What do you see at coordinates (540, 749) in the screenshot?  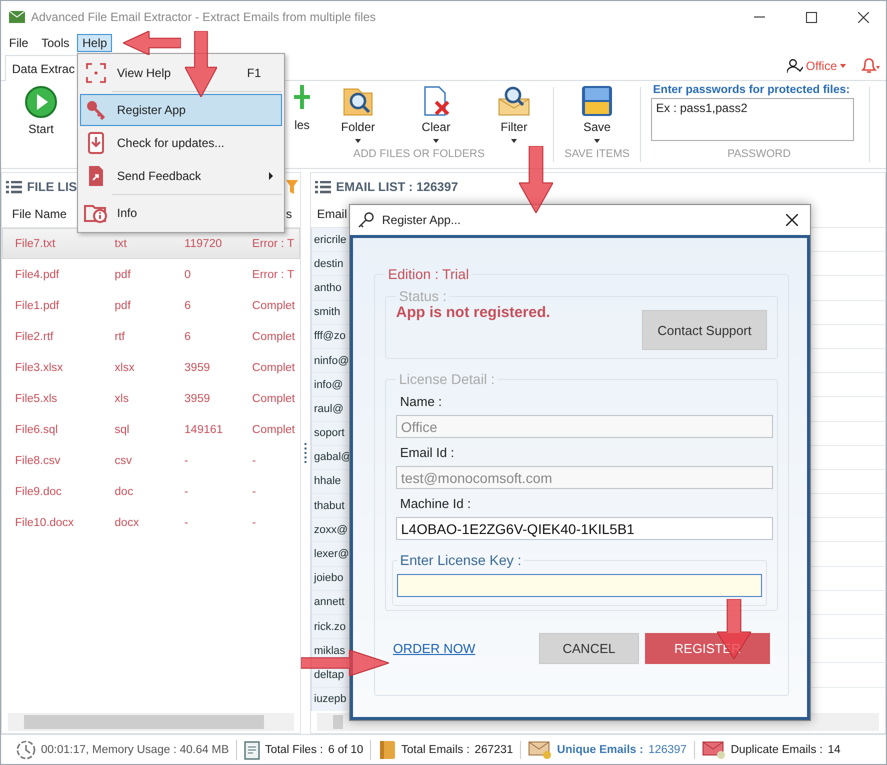 I see `envelope-check-icon` at bounding box center [540, 749].